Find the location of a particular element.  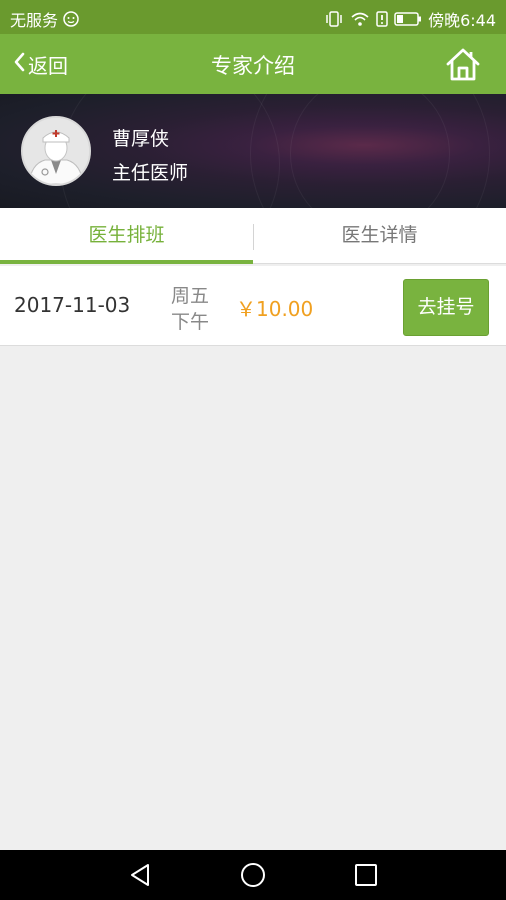

square-recent-icon is located at coordinates (366, 875).